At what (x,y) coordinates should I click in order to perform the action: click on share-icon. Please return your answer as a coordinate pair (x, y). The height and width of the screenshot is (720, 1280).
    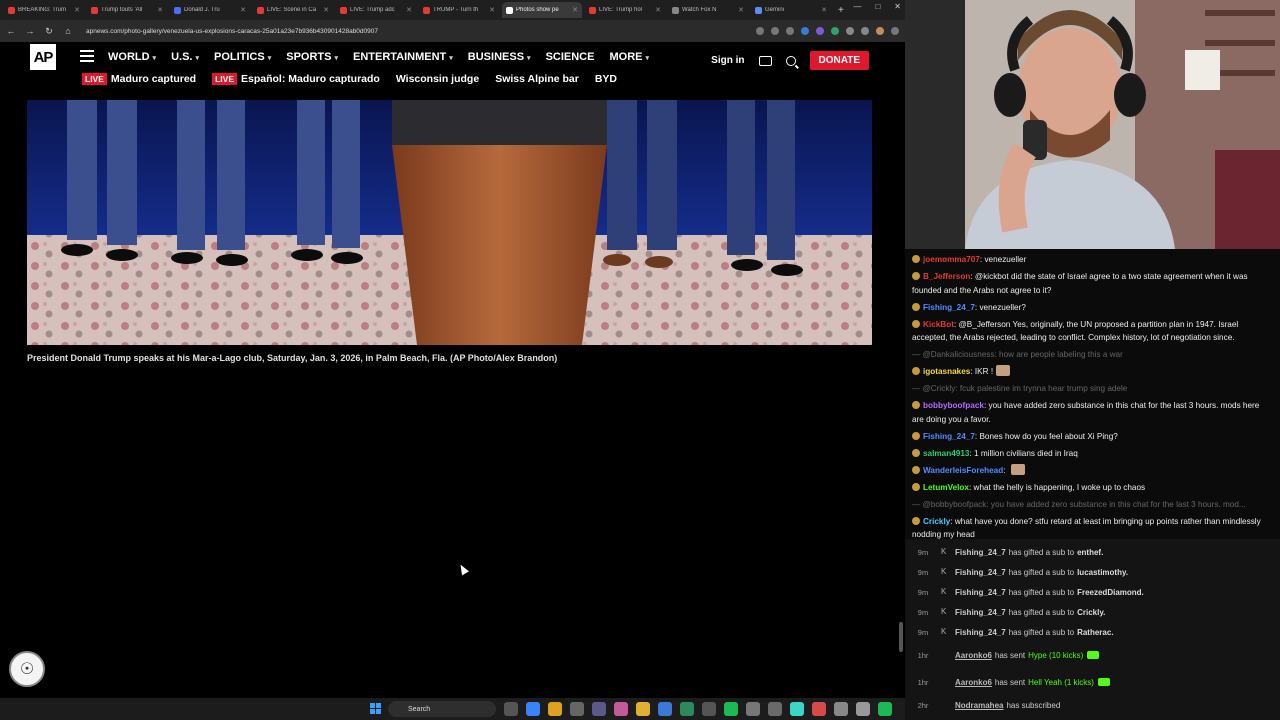
    Looking at the image, I should click on (775, 31).